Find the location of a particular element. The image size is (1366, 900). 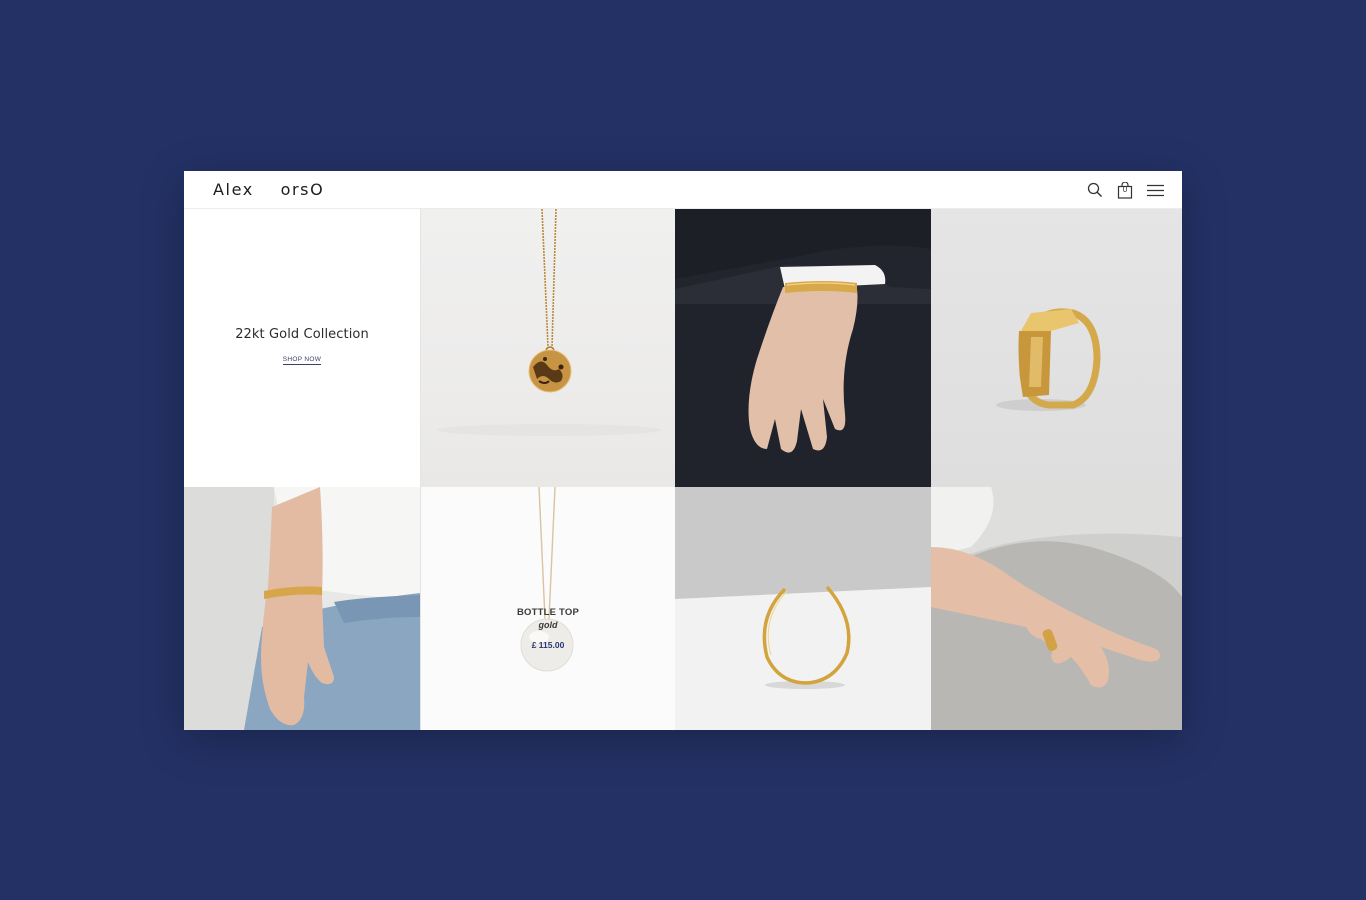

collection-title: 22kt Gold Collection is located at coordinates (302, 334).